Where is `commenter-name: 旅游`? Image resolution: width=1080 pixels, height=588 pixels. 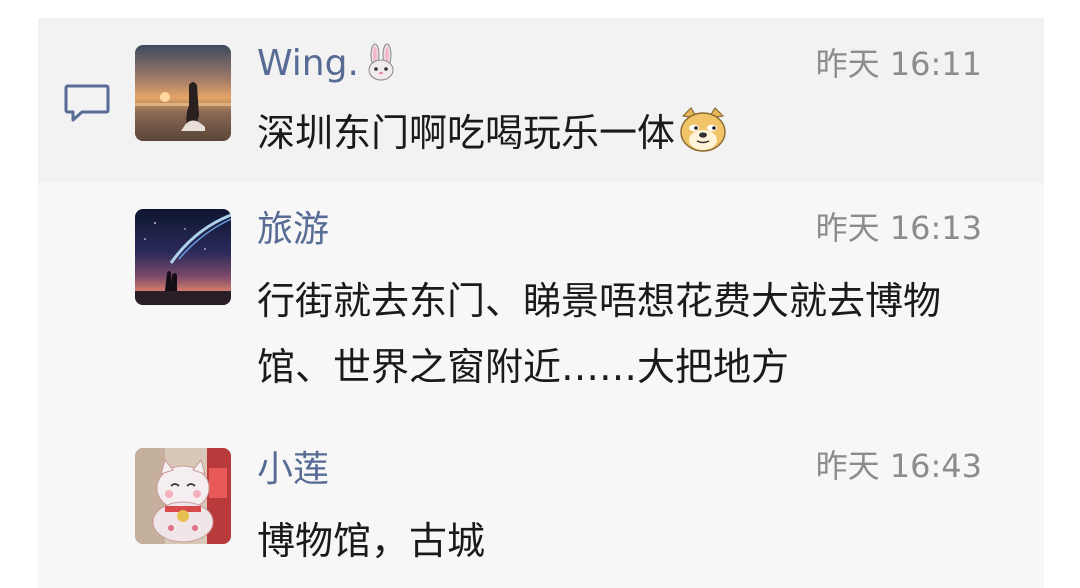 commenter-name: 旅游 is located at coordinates (293, 230).